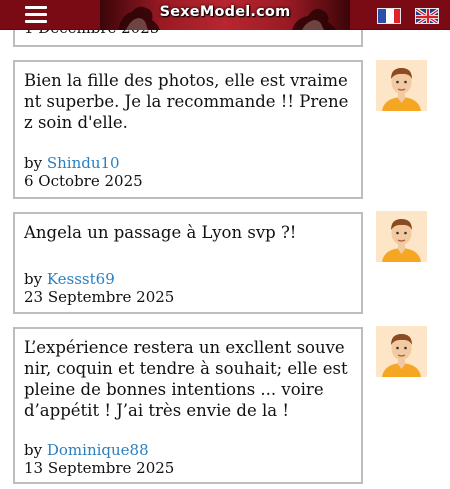 Image resolution: width=450 pixels, height=489 pixels. I want to click on review-byline: by Shindu10, so click(72, 163).